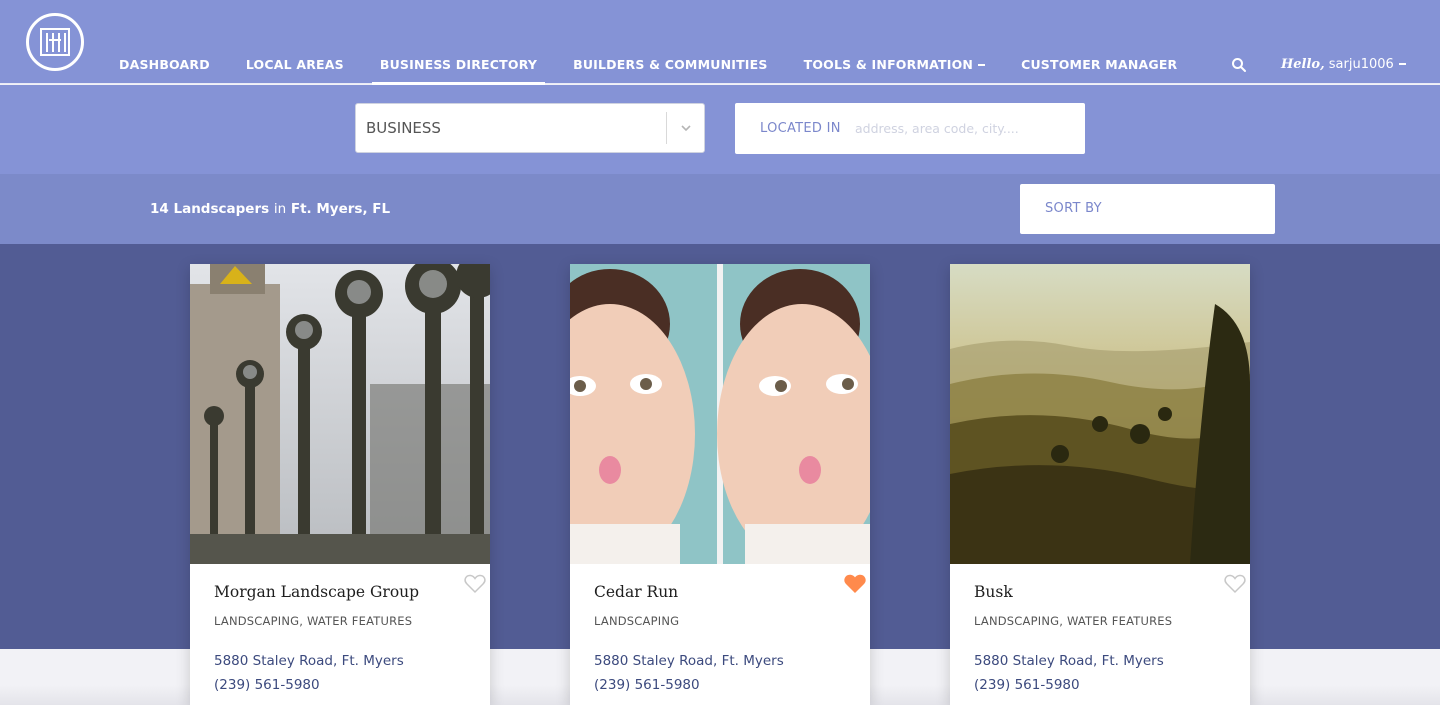 This screenshot has height=705, width=1440. I want to click on results-bar: 14 Landscapers in Ft. Myers, FL SORT BY, so click(720, 209).